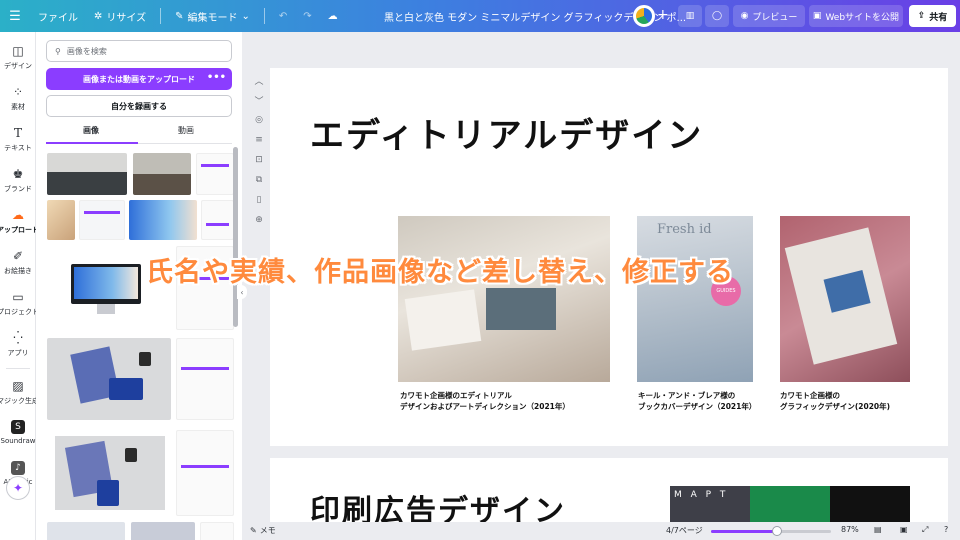 This screenshot has width=960, height=540. Describe the element at coordinates (609, 493) in the screenshot. I see `design-page: 印刷広告デザイン M A P T` at that location.